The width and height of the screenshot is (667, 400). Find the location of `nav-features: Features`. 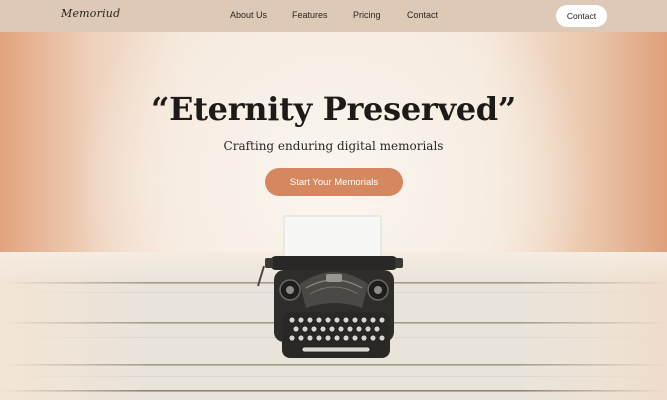

nav-features: Features is located at coordinates (310, 15).